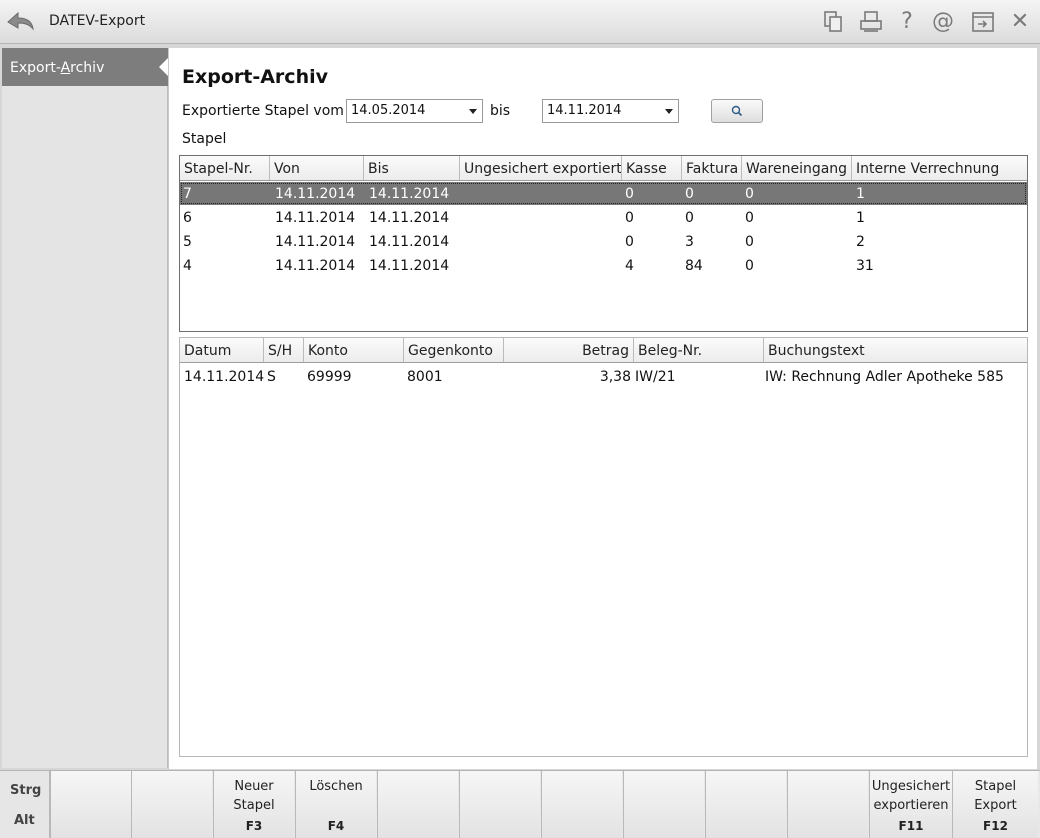 The height and width of the screenshot is (838, 1040). Describe the element at coordinates (860, 242) in the screenshot. I see `cell-interne-verrechnung: 2` at that location.